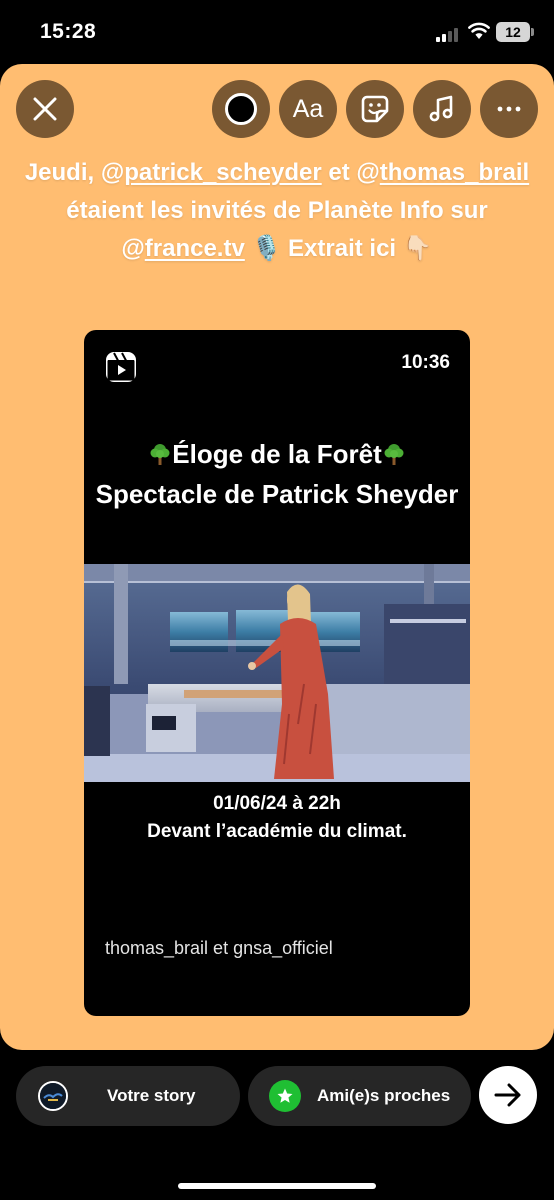  Describe the element at coordinates (454, 172) in the screenshot. I see `mention-thomas-brail: thomas_brail` at that location.